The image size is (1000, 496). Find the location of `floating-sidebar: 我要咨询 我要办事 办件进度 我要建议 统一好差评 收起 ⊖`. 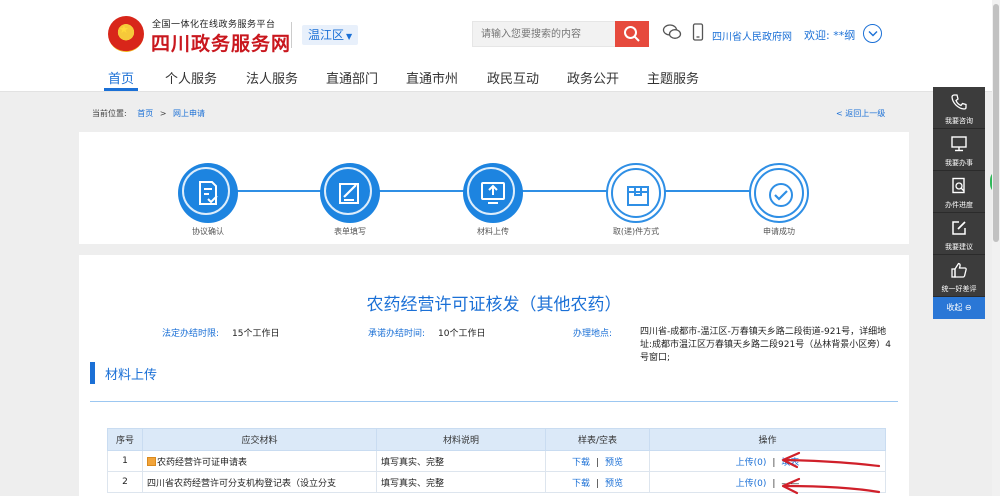

floating-sidebar: 我要咨询 我要办事 办件进度 我要建议 统一好差评 收起 ⊖ is located at coordinates (959, 203).